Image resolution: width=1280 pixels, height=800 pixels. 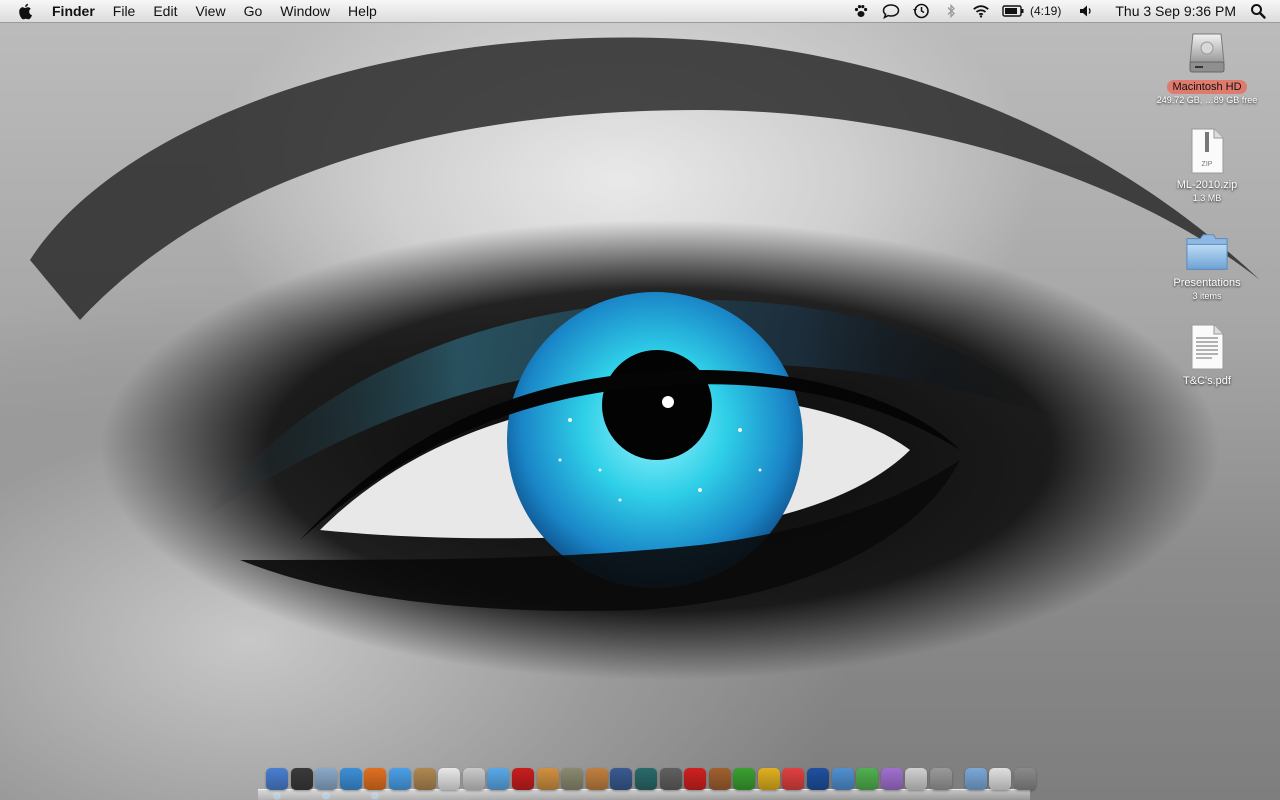 What do you see at coordinates (210, 11) in the screenshot?
I see `menu-view: View` at bounding box center [210, 11].